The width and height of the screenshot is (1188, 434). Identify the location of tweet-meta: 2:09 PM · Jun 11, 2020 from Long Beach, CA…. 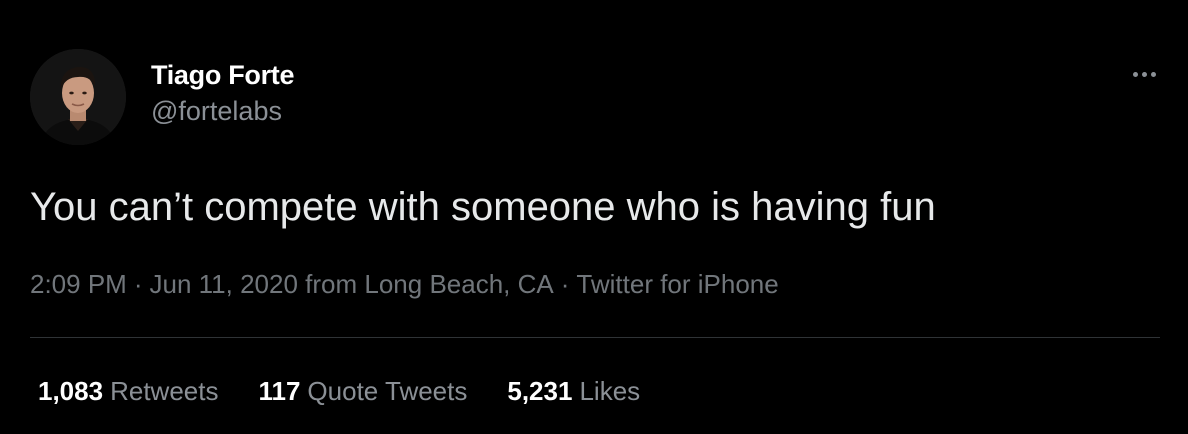
(404, 284).